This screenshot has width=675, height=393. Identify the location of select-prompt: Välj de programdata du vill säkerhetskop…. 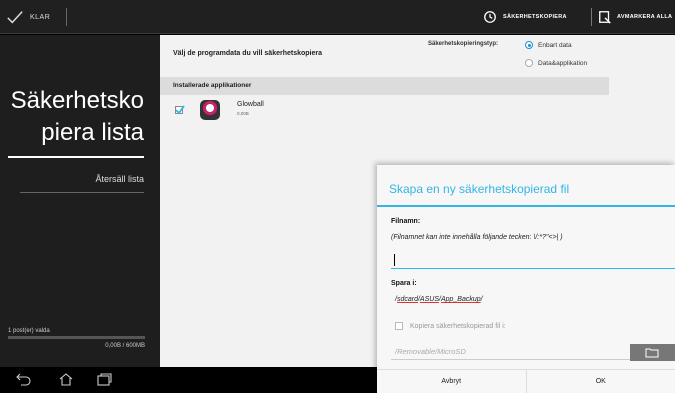
(247, 53).